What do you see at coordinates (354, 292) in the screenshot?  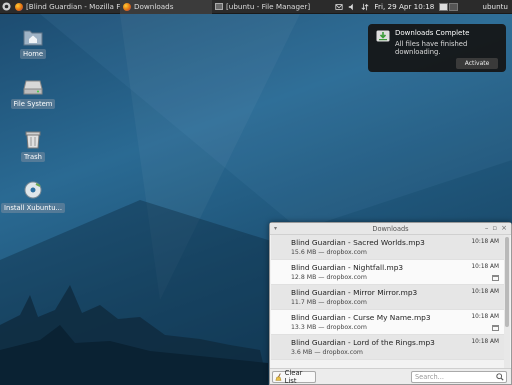 I see `download-filename: Blind Guardian - Mirror Mirror.mp3` at bounding box center [354, 292].